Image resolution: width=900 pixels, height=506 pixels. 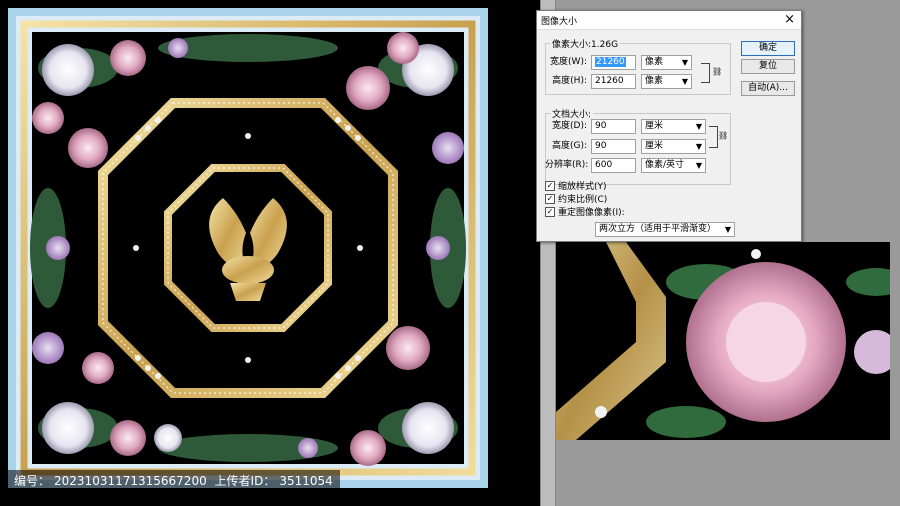 What do you see at coordinates (666, 62) in the screenshot?
I see `pixel-width-unit-select: 像素 ▼` at bounding box center [666, 62].